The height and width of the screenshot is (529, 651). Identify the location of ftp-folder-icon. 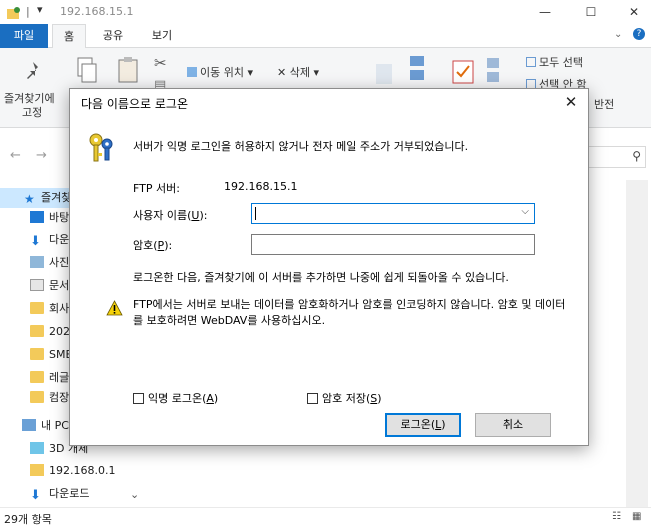
(13, 13).